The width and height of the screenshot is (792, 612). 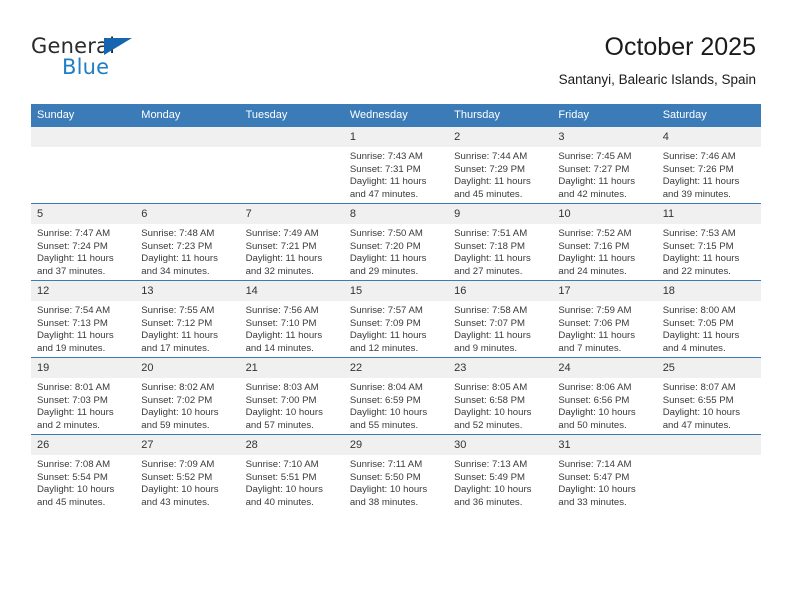 What do you see at coordinates (594, 323) in the screenshot?
I see `sunset-time: Sunset: 7:06 PM` at bounding box center [594, 323].